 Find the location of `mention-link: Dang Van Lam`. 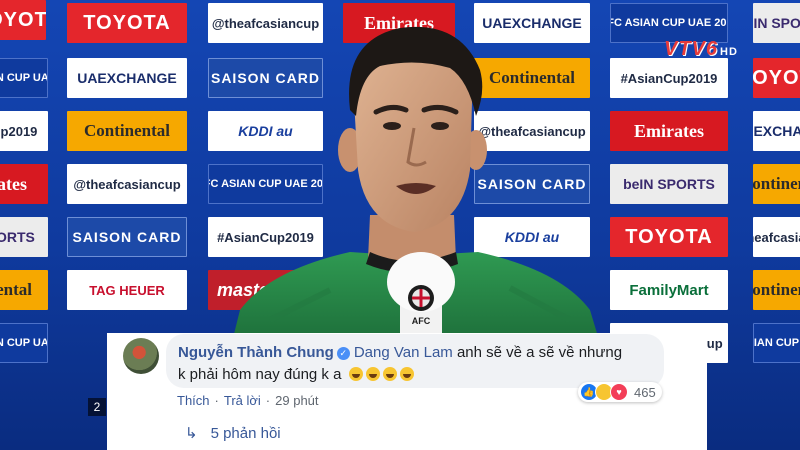

mention-link: Dang Van Lam is located at coordinates (403, 352).